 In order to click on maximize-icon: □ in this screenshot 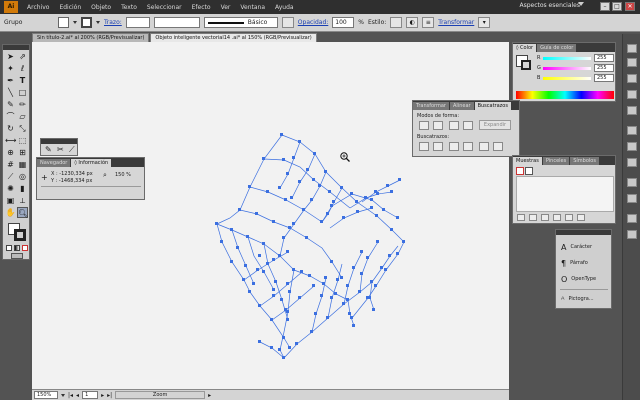, I will do `click(617, 6)`.